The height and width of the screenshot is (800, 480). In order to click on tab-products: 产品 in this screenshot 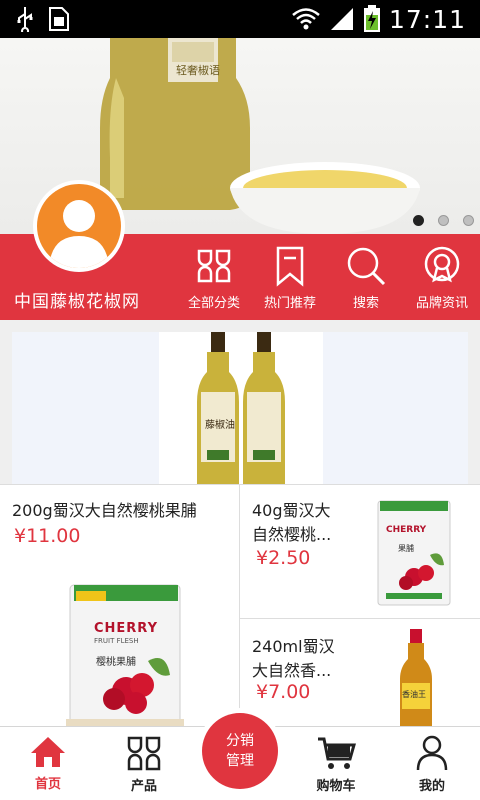, I will do `click(144, 763)`.